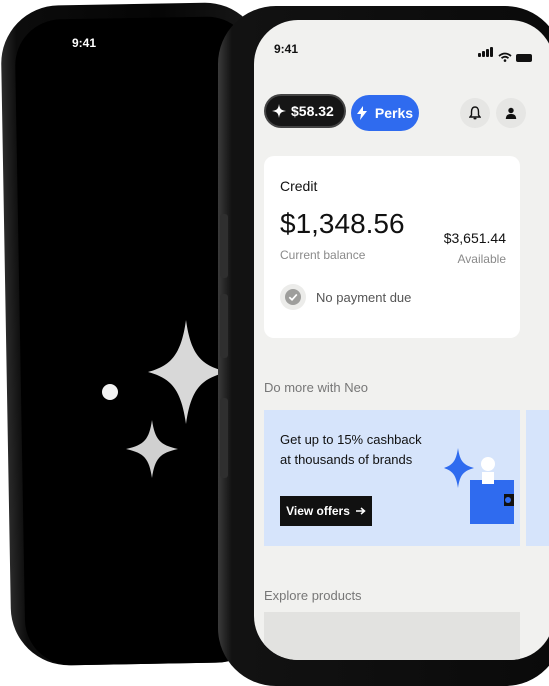 This screenshot has width=549, height=686. Describe the element at coordinates (346, 459) in the screenshot. I see `promo-text-line2: at thousands of brands` at that location.